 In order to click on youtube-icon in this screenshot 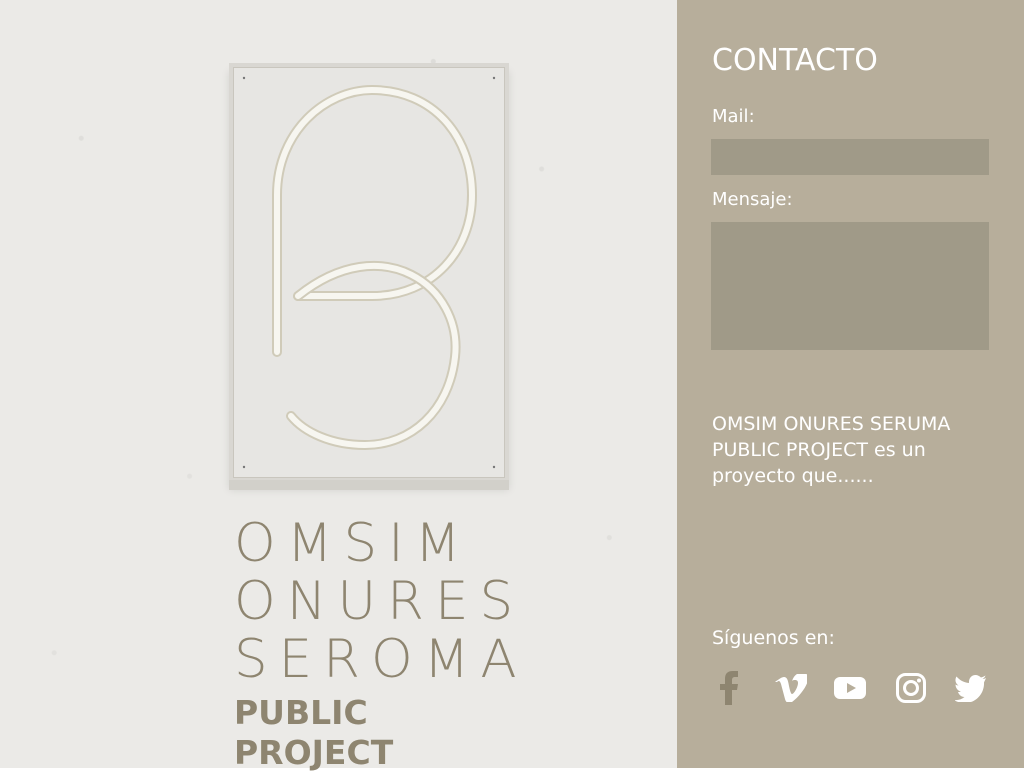, I will do `click(850, 688)`.